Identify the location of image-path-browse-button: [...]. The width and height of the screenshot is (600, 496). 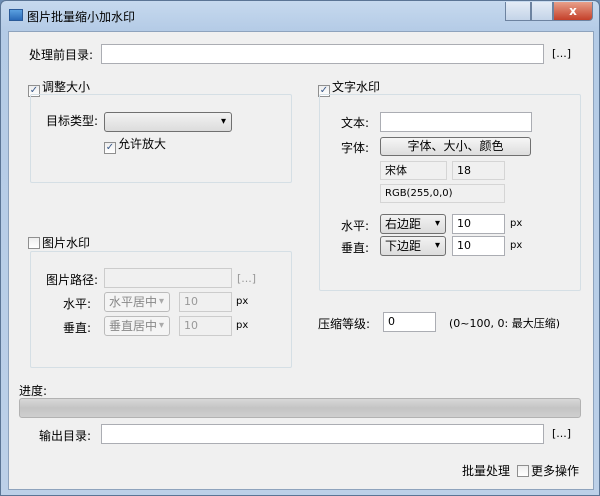
(246, 278).